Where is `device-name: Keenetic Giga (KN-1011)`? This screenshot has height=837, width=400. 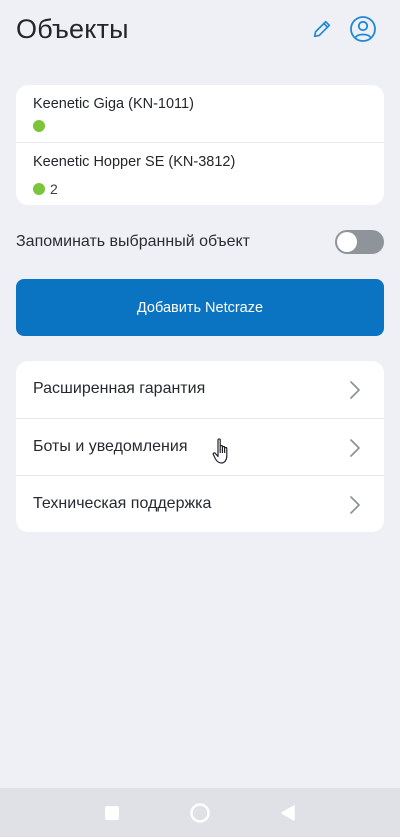 device-name: Keenetic Giga (KN-1011) is located at coordinates (113, 104).